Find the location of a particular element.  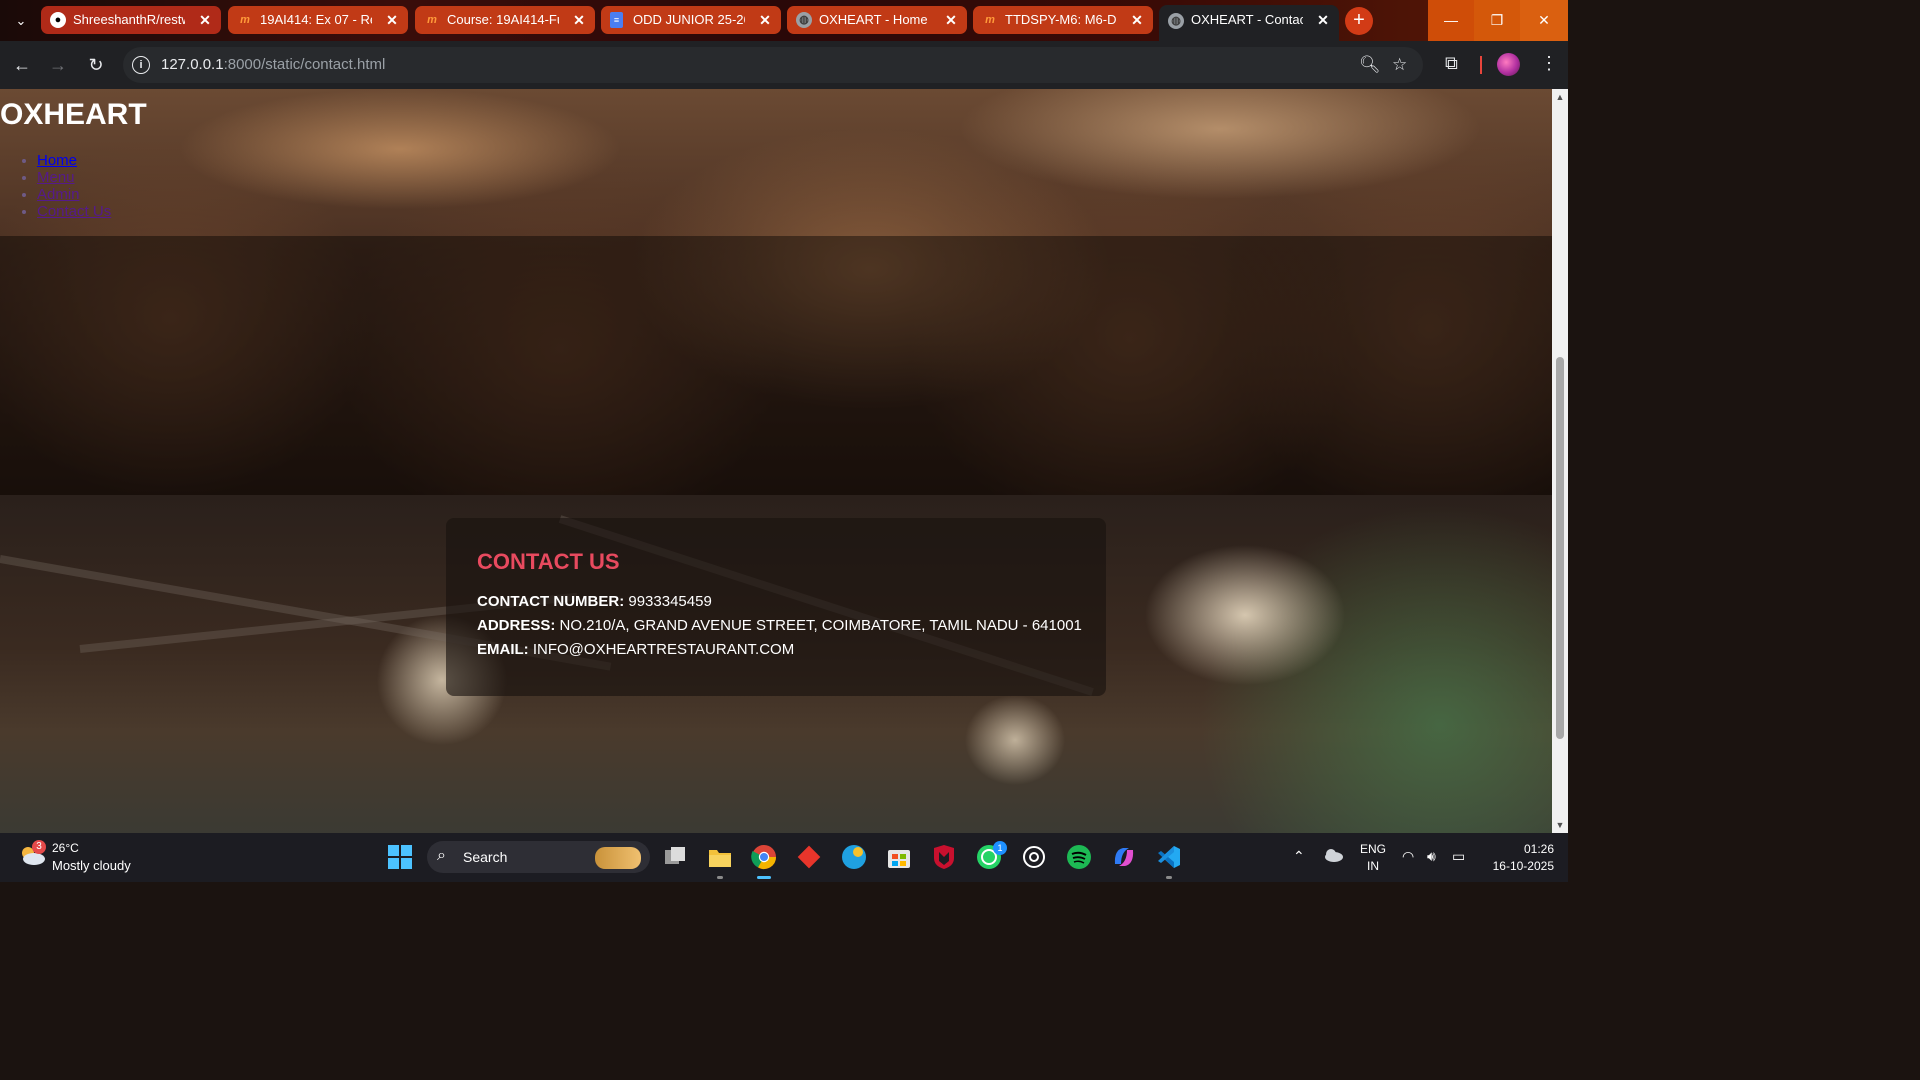

tab-moodle-ex07: m 19AI414: Ex 07 - Rest ✕ is located at coordinates (318, 20).